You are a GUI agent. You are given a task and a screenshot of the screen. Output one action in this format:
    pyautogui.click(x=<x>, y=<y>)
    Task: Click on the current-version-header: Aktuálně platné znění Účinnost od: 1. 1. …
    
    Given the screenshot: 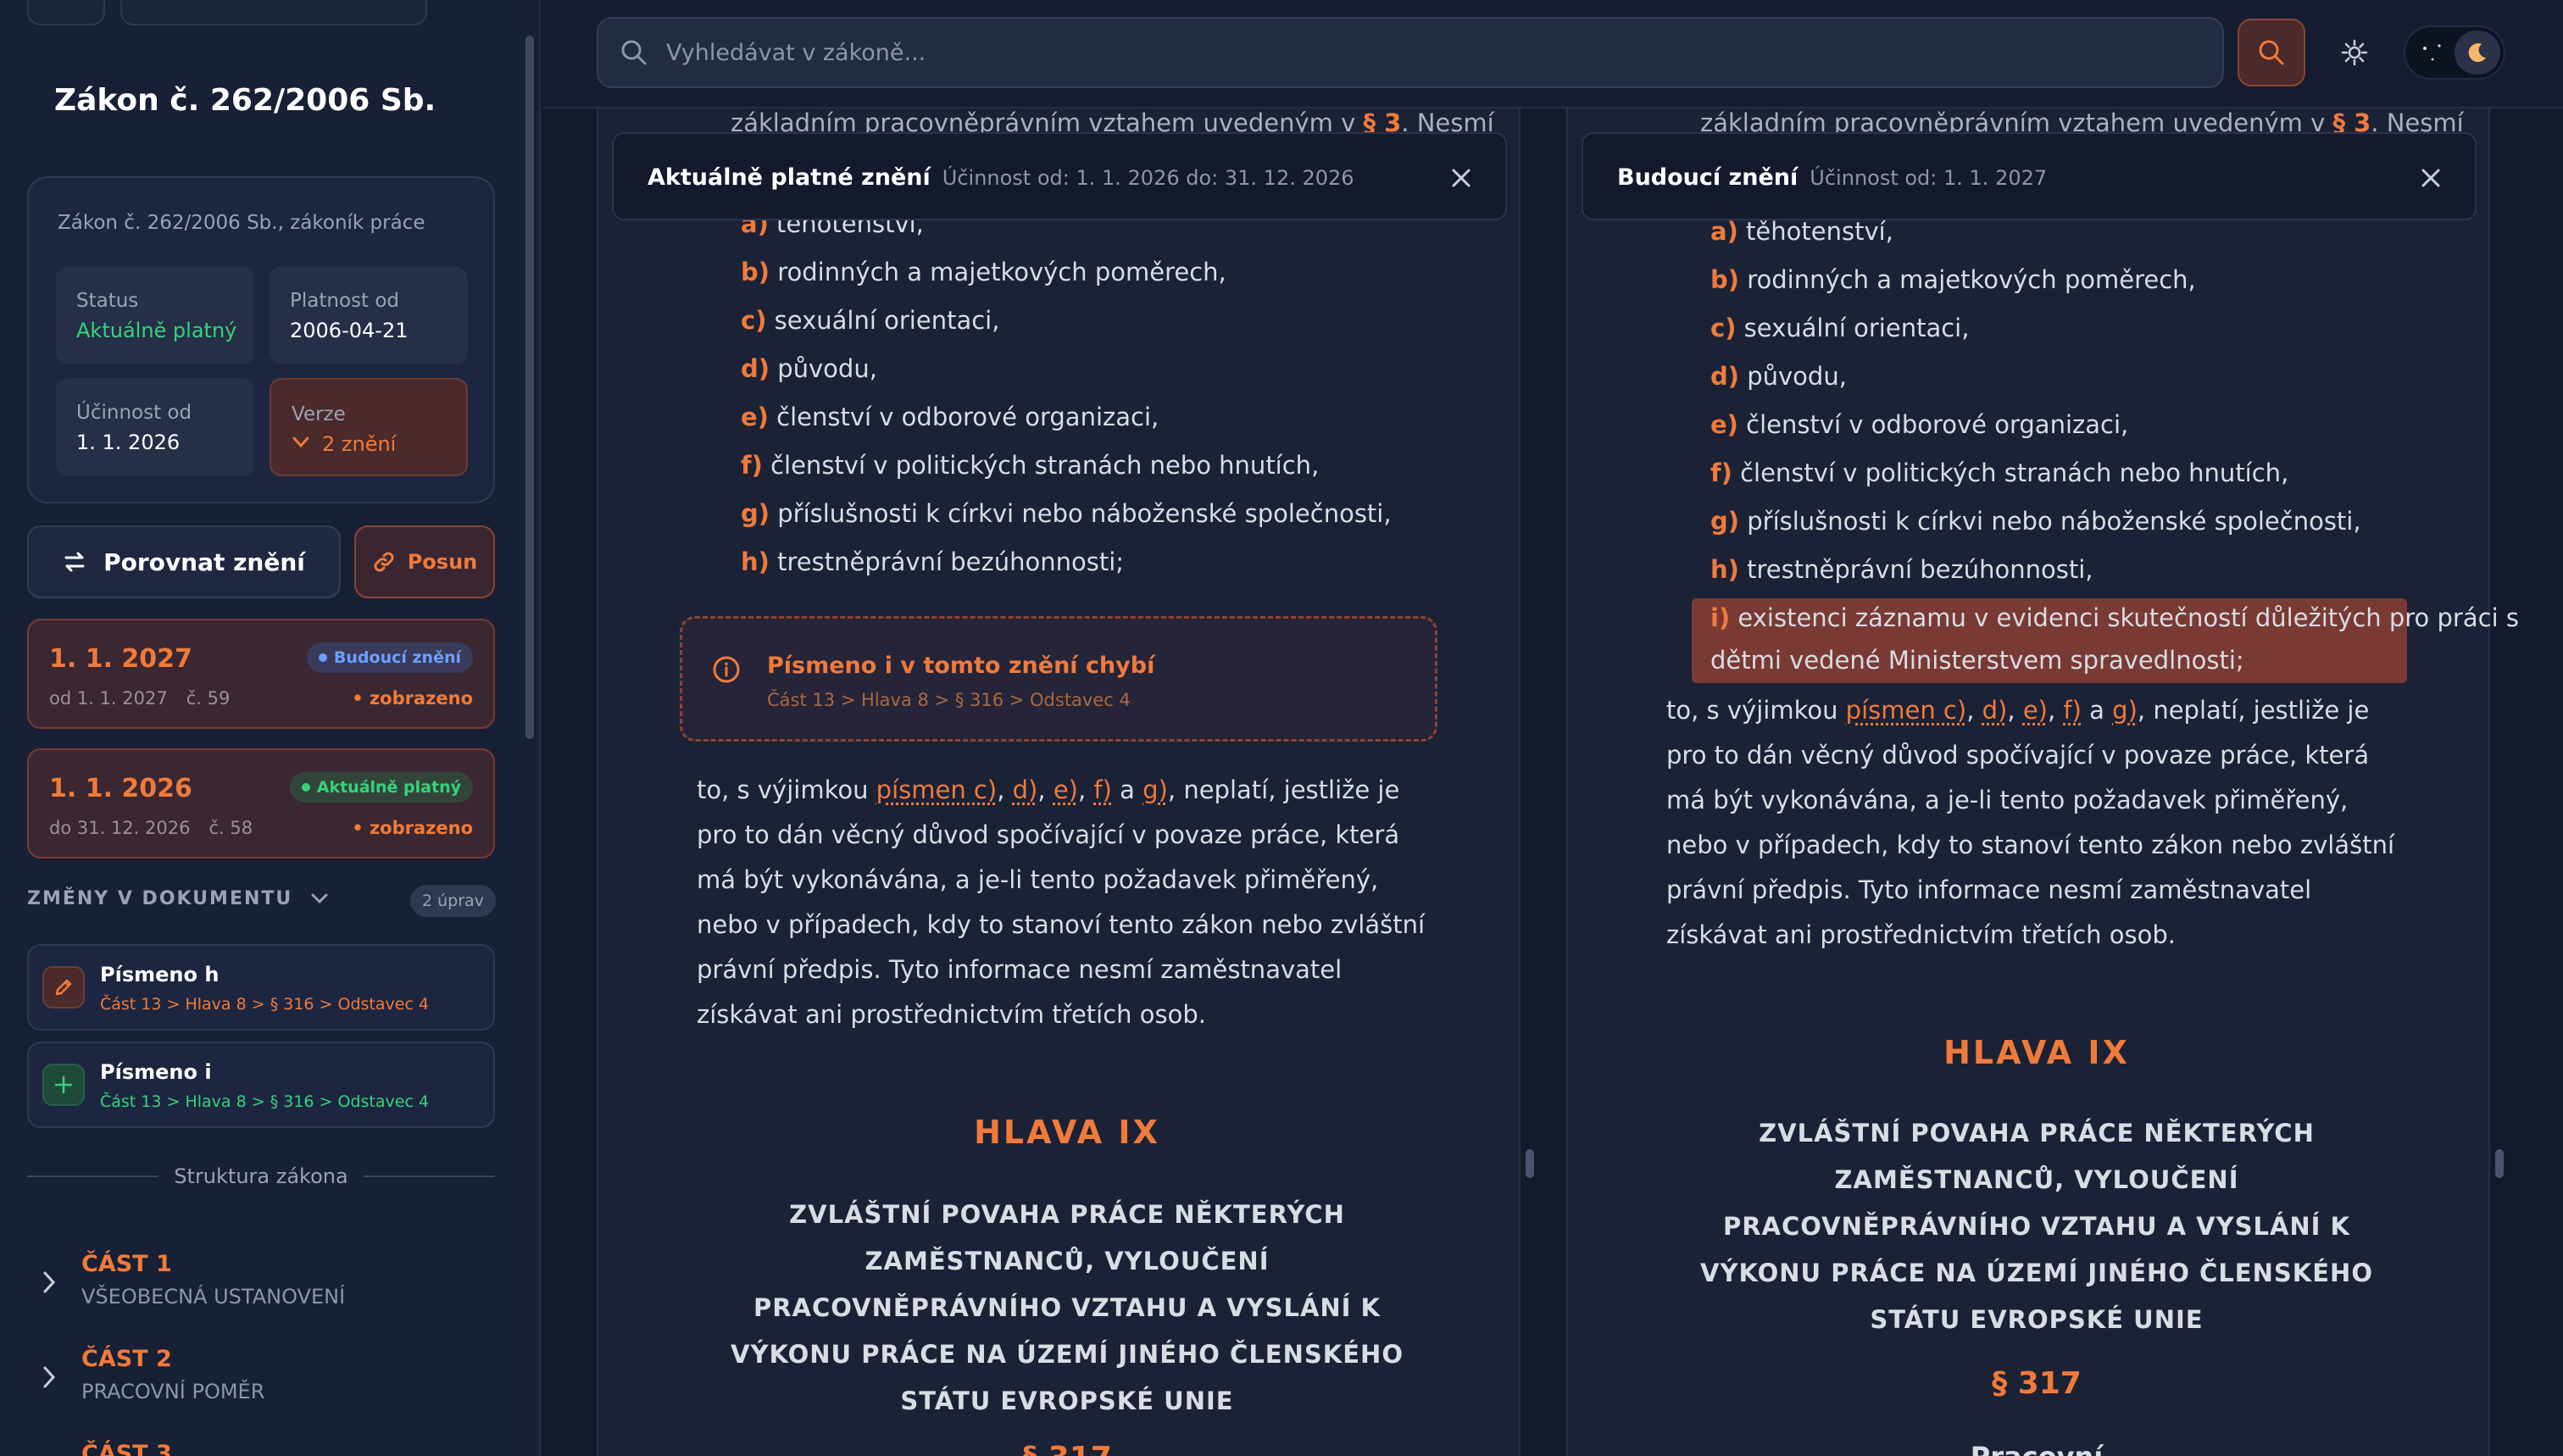 What is the action you would take?
    pyautogui.click(x=1059, y=176)
    